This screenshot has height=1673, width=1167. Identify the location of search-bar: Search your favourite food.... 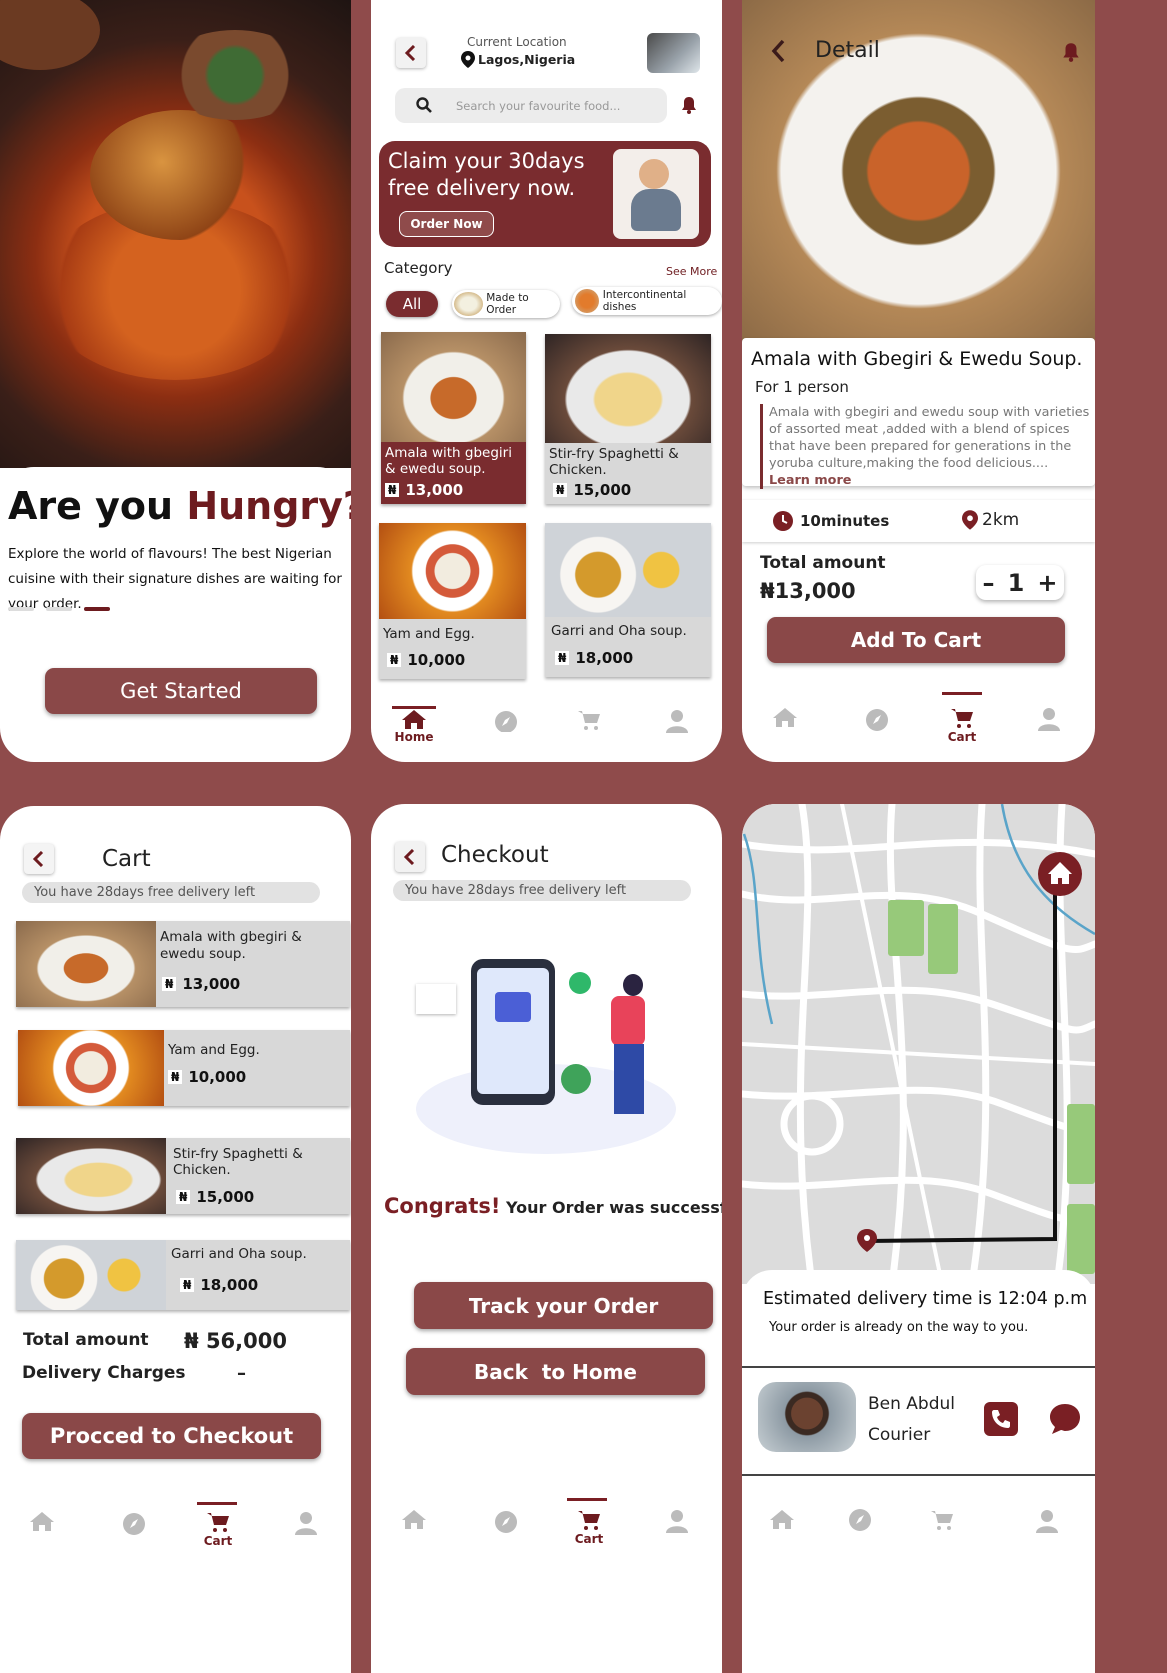
(531, 105).